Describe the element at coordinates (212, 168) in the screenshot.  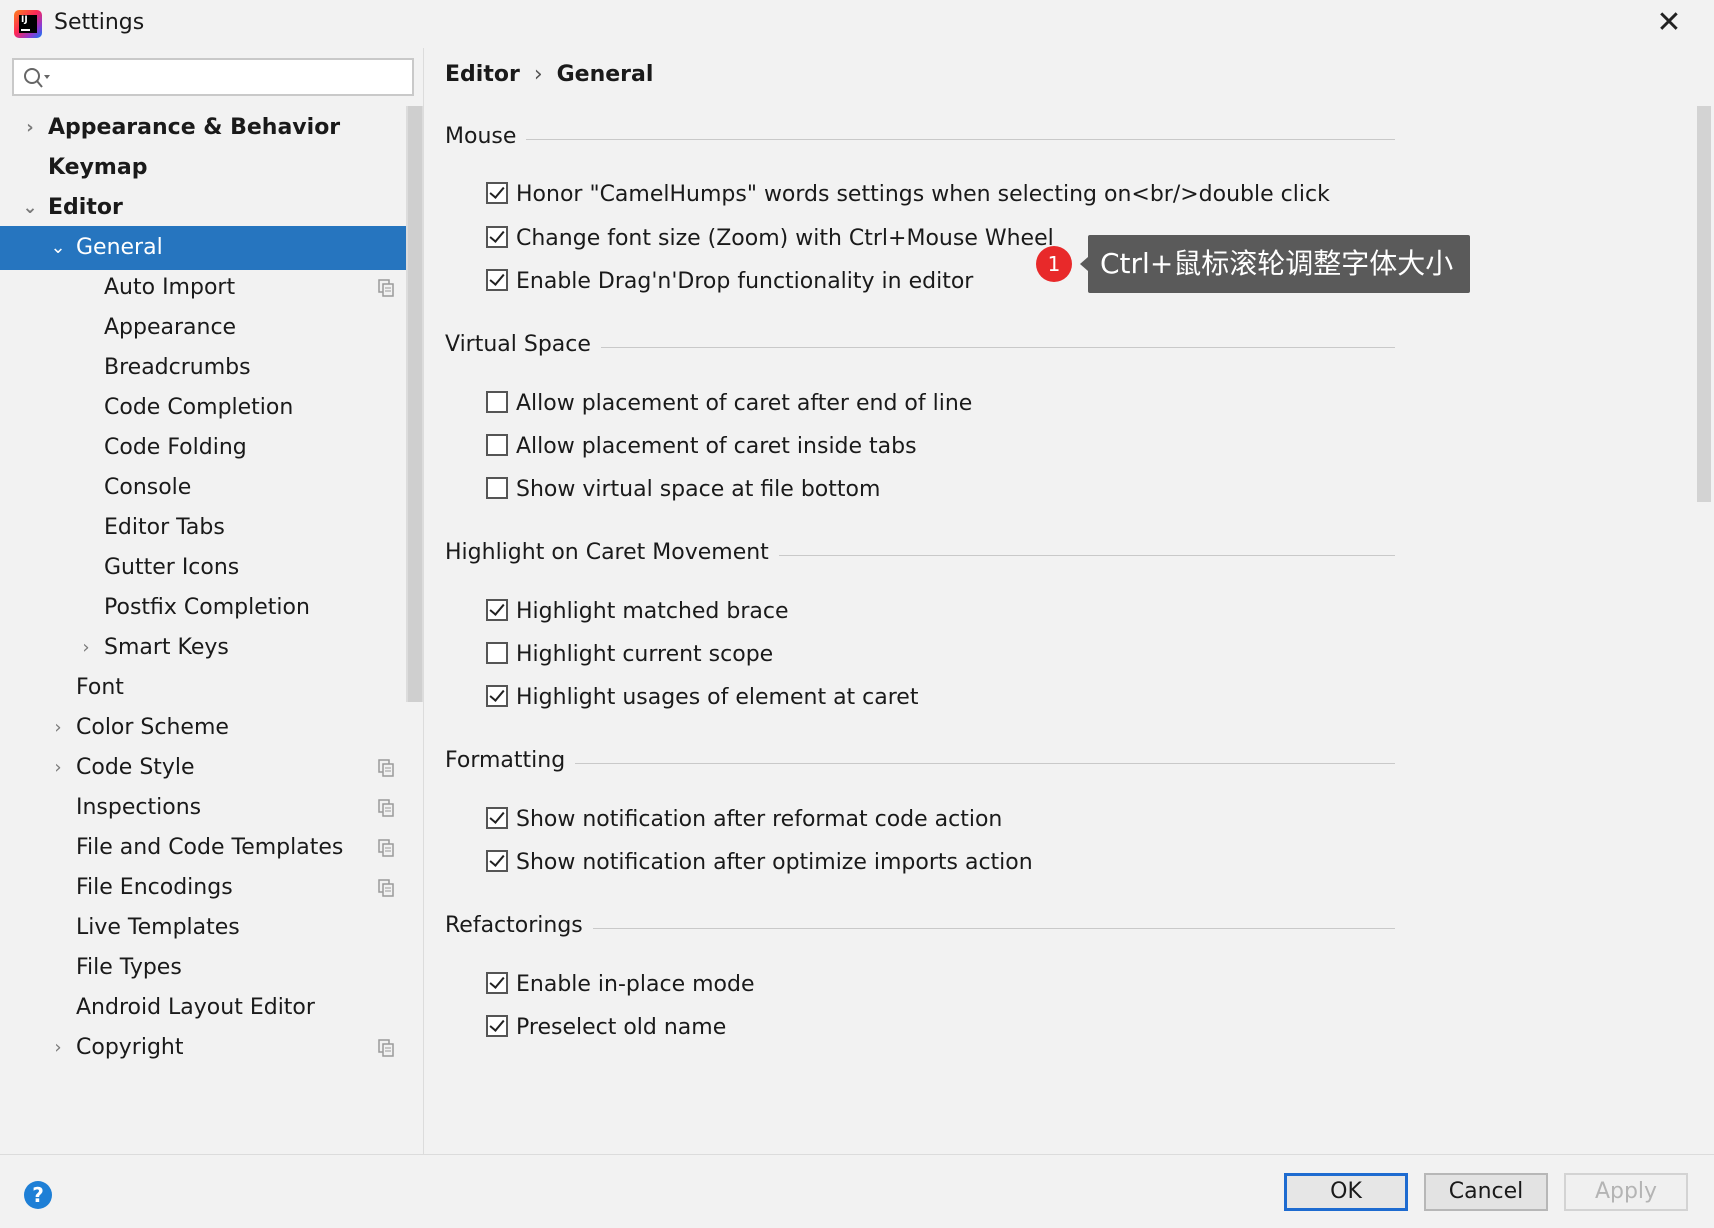
I see `sidebar-item-keymap: Keymap` at that location.